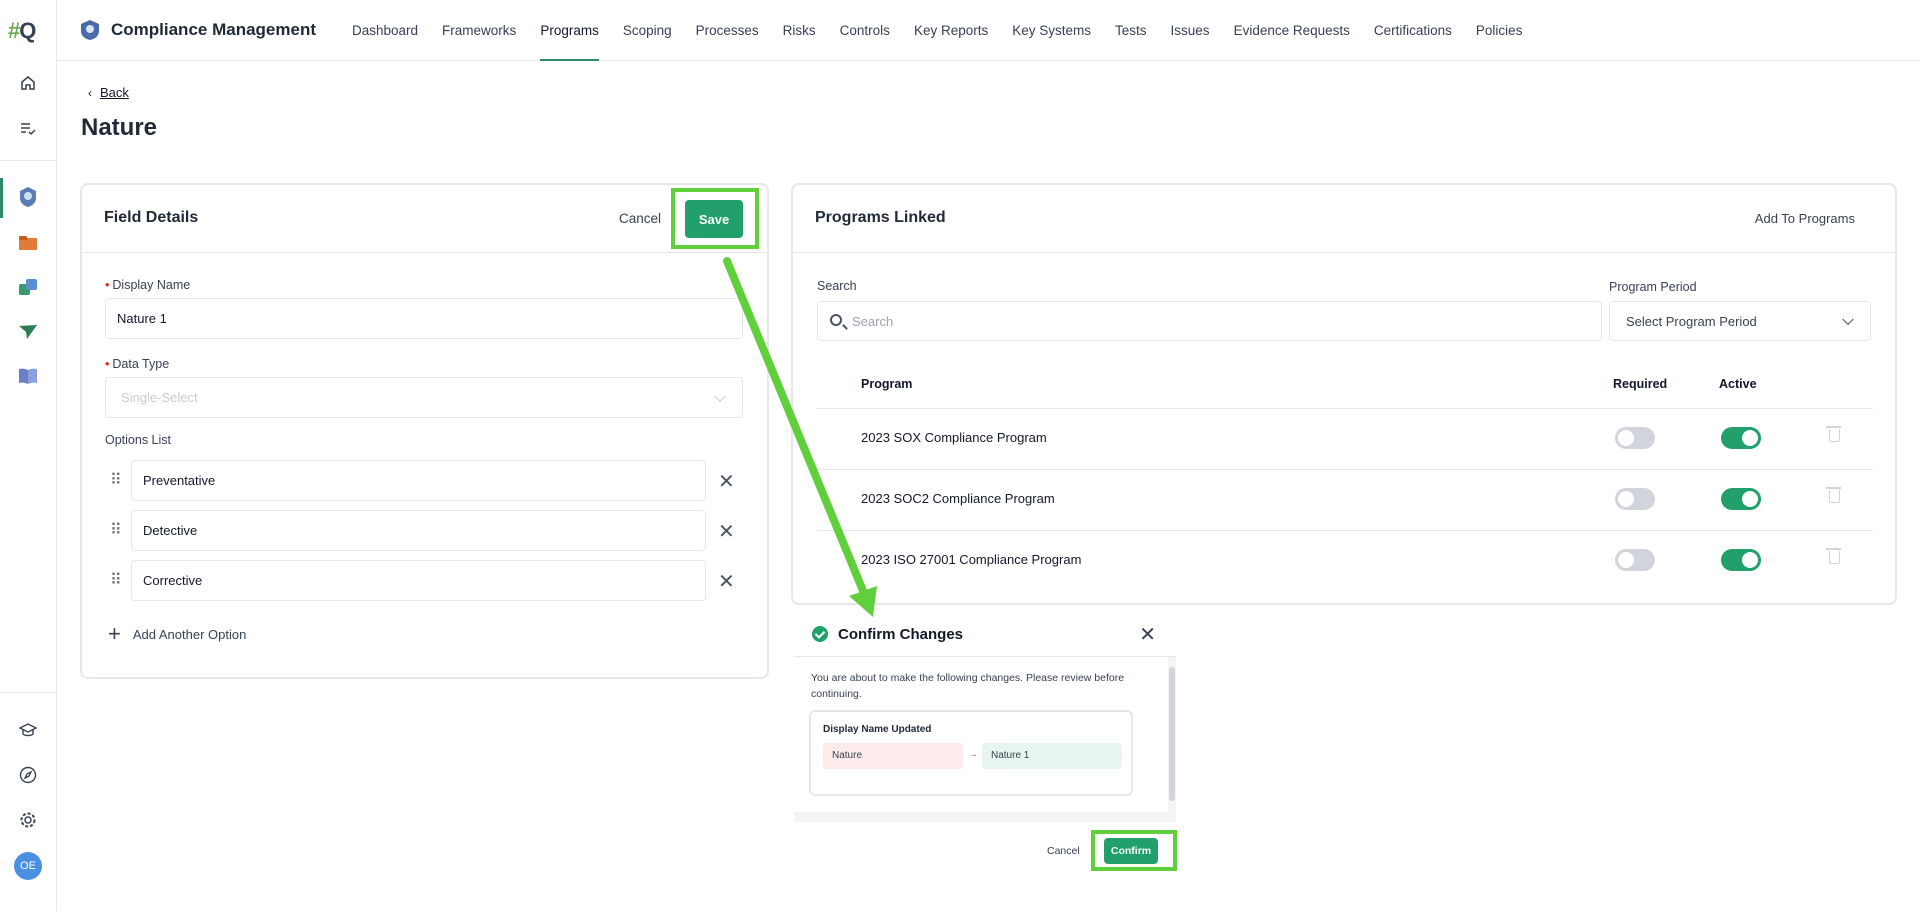 This screenshot has height=911, width=1920. What do you see at coordinates (1190, 30) in the screenshot?
I see `nav-issues: Issues` at bounding box center [1190, 30].